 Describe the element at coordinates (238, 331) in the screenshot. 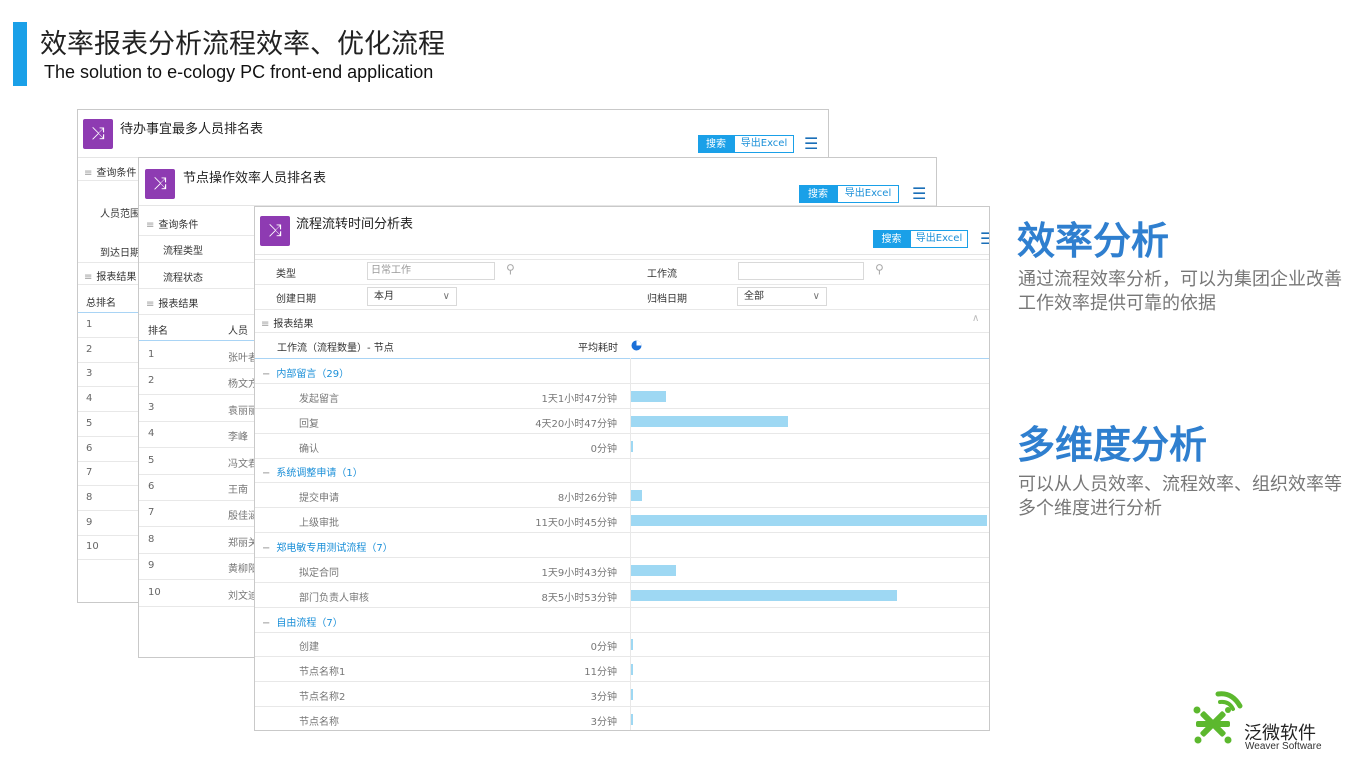

I see `person-header: 人员` at that location.